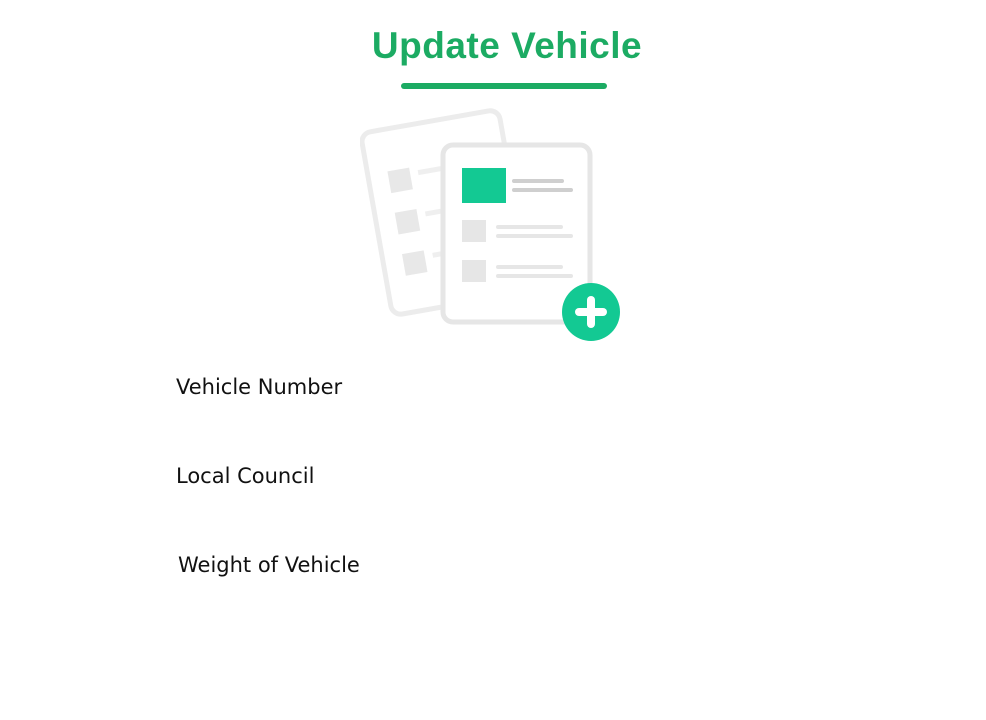 This screenshot has height=720, width=986. Describe the element at coordinates (245, 476) in the screenshot. I see `local-council-label: Local Council` at that location.